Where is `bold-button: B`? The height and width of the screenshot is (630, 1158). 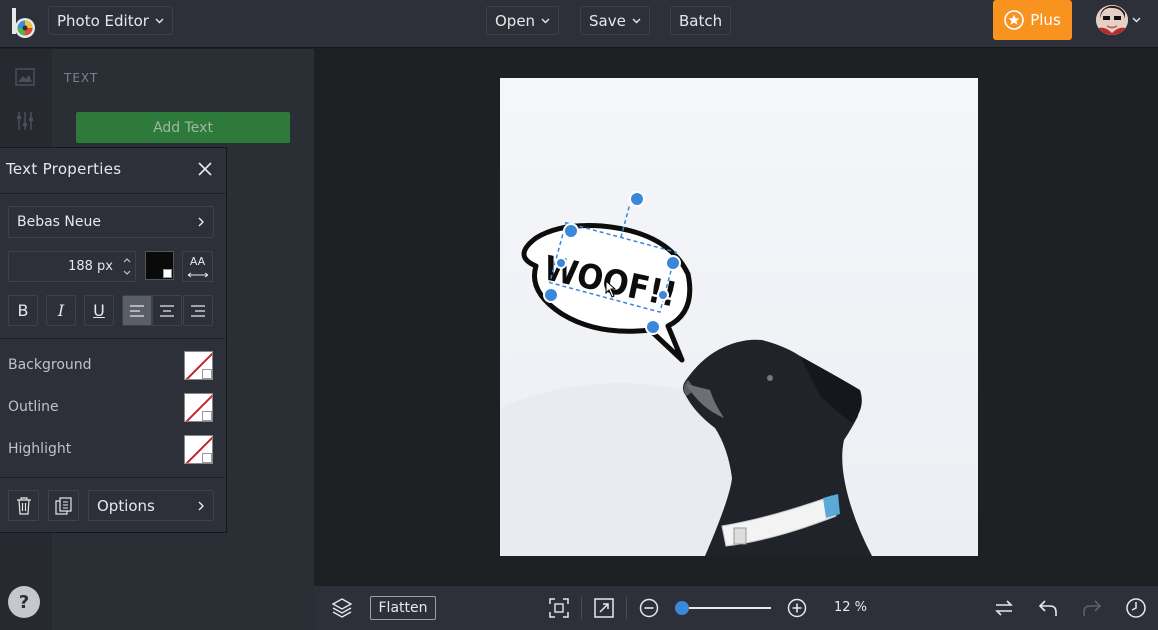
bold-button: B is located at coordinates (23, 310).